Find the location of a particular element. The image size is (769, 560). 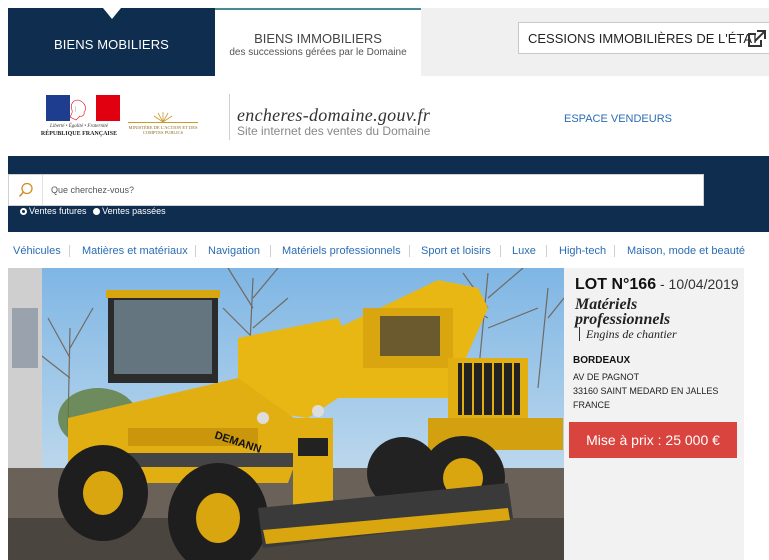

lot-date: - 10/04/2019 is located at coordinates (697, 284).